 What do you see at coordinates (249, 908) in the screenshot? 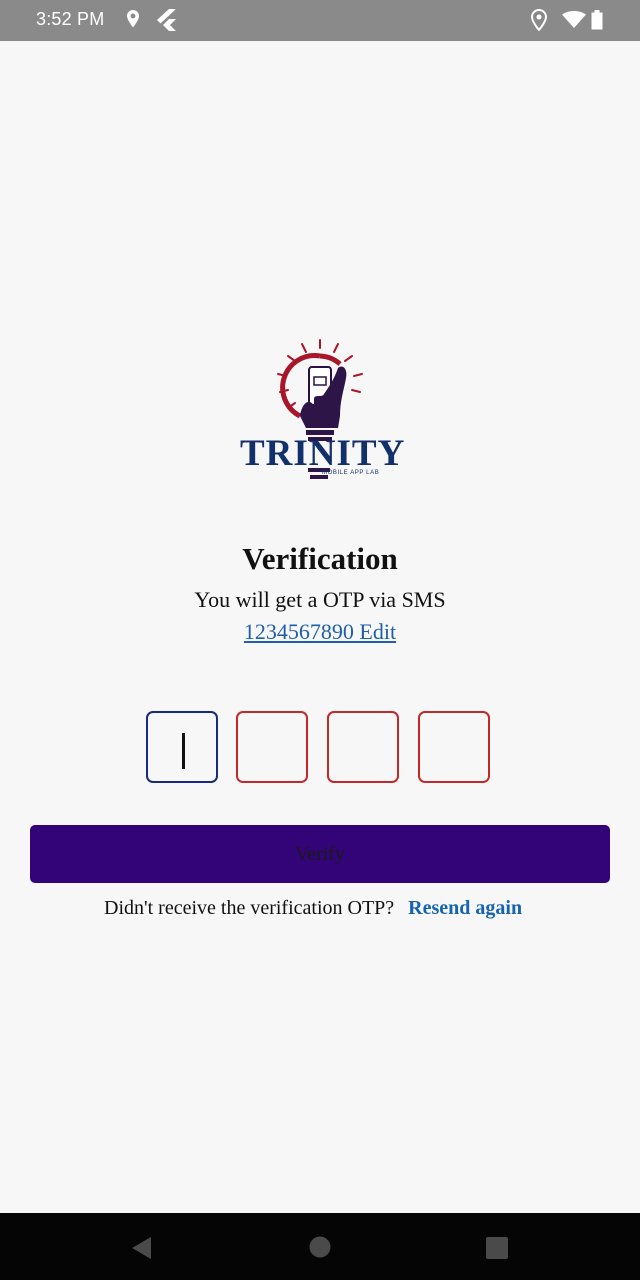
I see `resend-prompt: Didn't receive the verification OTP?` at bounding box center [249, 908].